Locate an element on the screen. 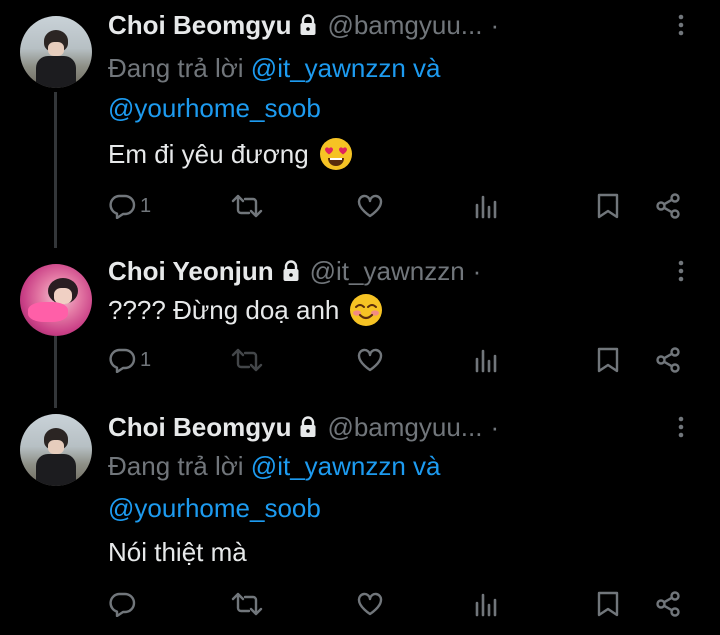  tweet-body: Nói thiệt mà is located at coordinates (177, 552).